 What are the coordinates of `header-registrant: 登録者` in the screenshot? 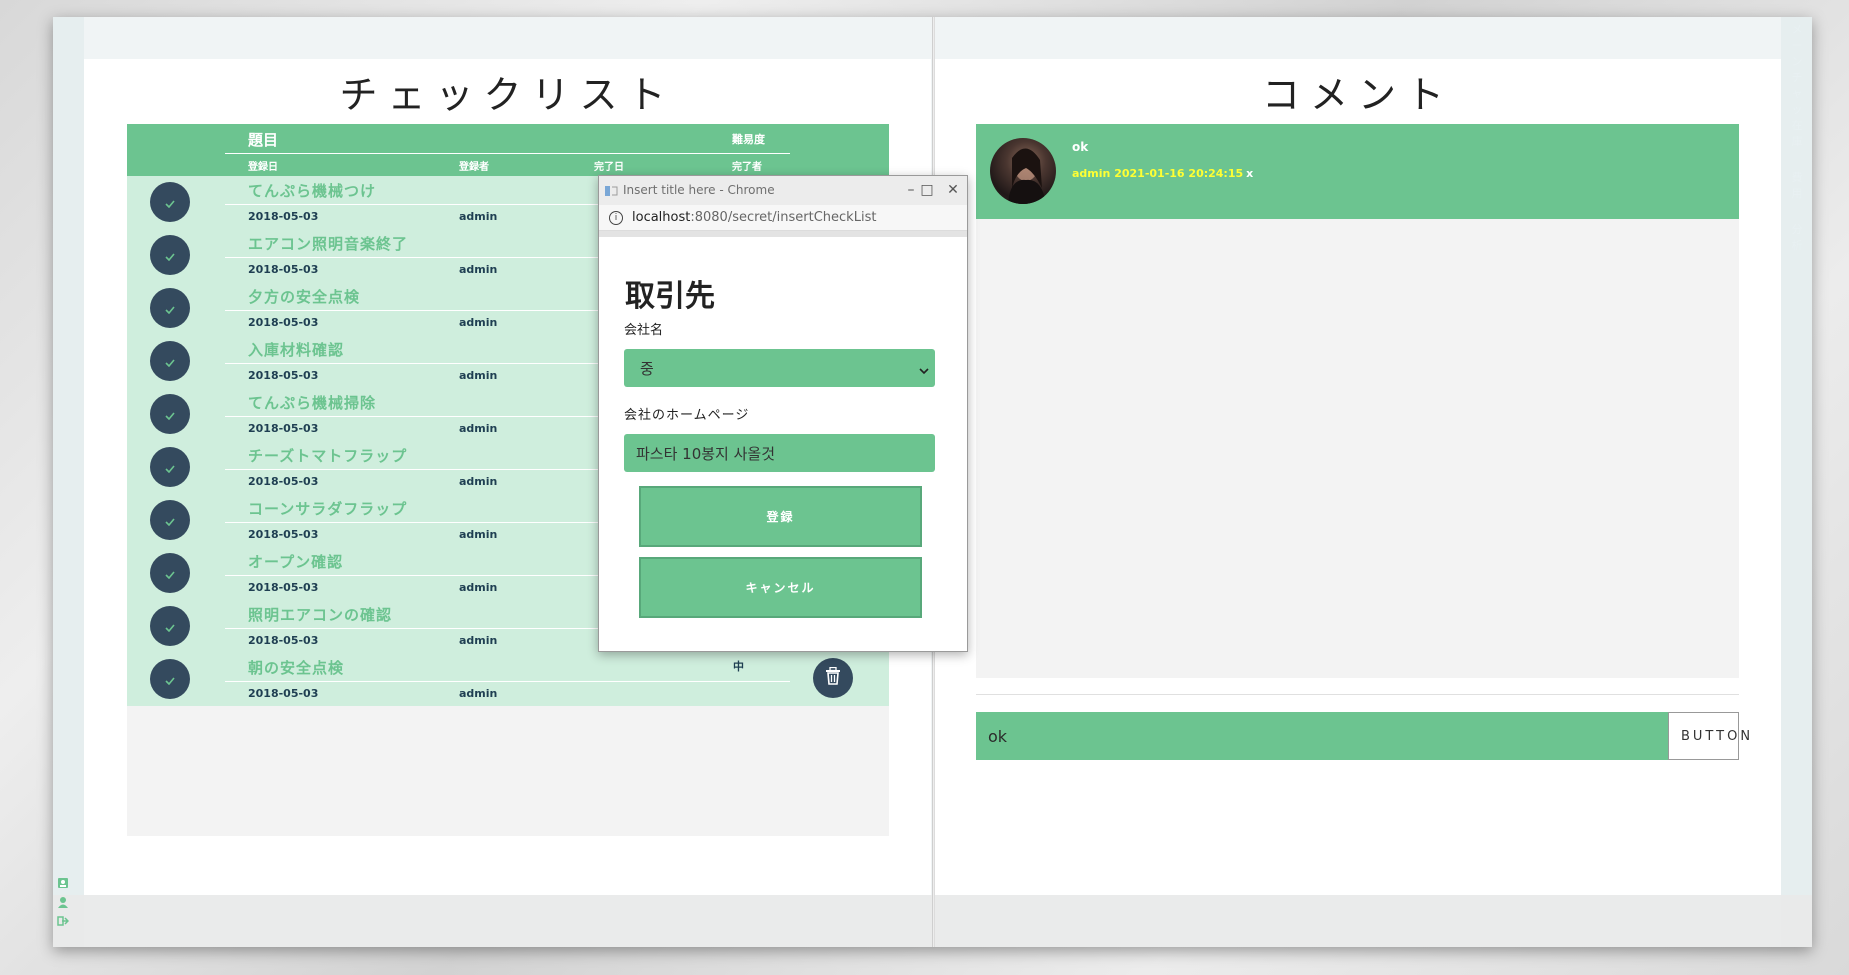 It's located at (474, 167).